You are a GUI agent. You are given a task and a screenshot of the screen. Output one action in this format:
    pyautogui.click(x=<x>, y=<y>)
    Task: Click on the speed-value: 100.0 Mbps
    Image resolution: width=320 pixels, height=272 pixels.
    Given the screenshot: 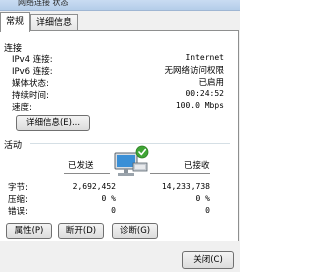 What is the action you would take?
    pyautogui.click(x=199, y=105)
    